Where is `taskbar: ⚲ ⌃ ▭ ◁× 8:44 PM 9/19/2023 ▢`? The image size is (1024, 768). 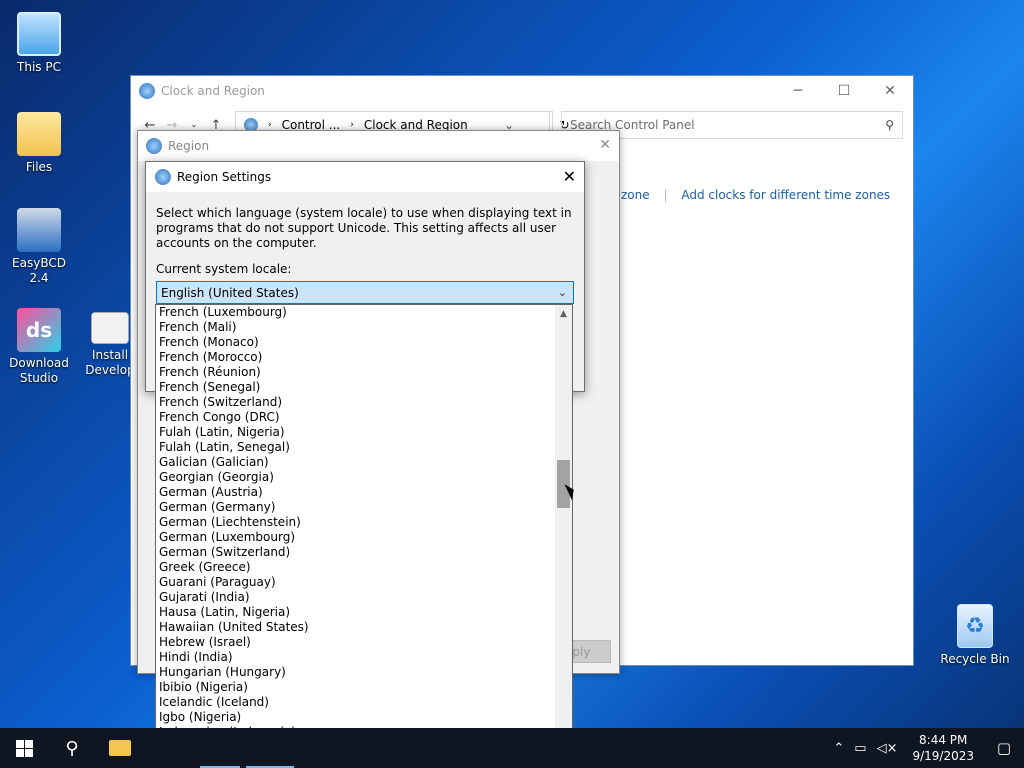
taskbar: ⚲ ⌃ ▭ ◁× 8:44 PM 9/19/2023 ▢ is located at coordinates (512, 748).